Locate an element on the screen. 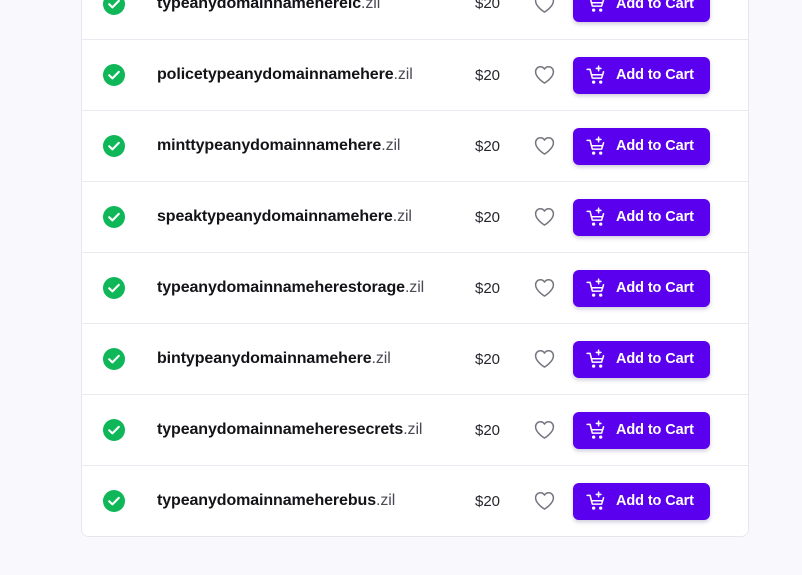 The height and width of the screenshot is (575, 802). domain-name-sld: typeanydomainnameherebus is located at coordinates (266, 500).